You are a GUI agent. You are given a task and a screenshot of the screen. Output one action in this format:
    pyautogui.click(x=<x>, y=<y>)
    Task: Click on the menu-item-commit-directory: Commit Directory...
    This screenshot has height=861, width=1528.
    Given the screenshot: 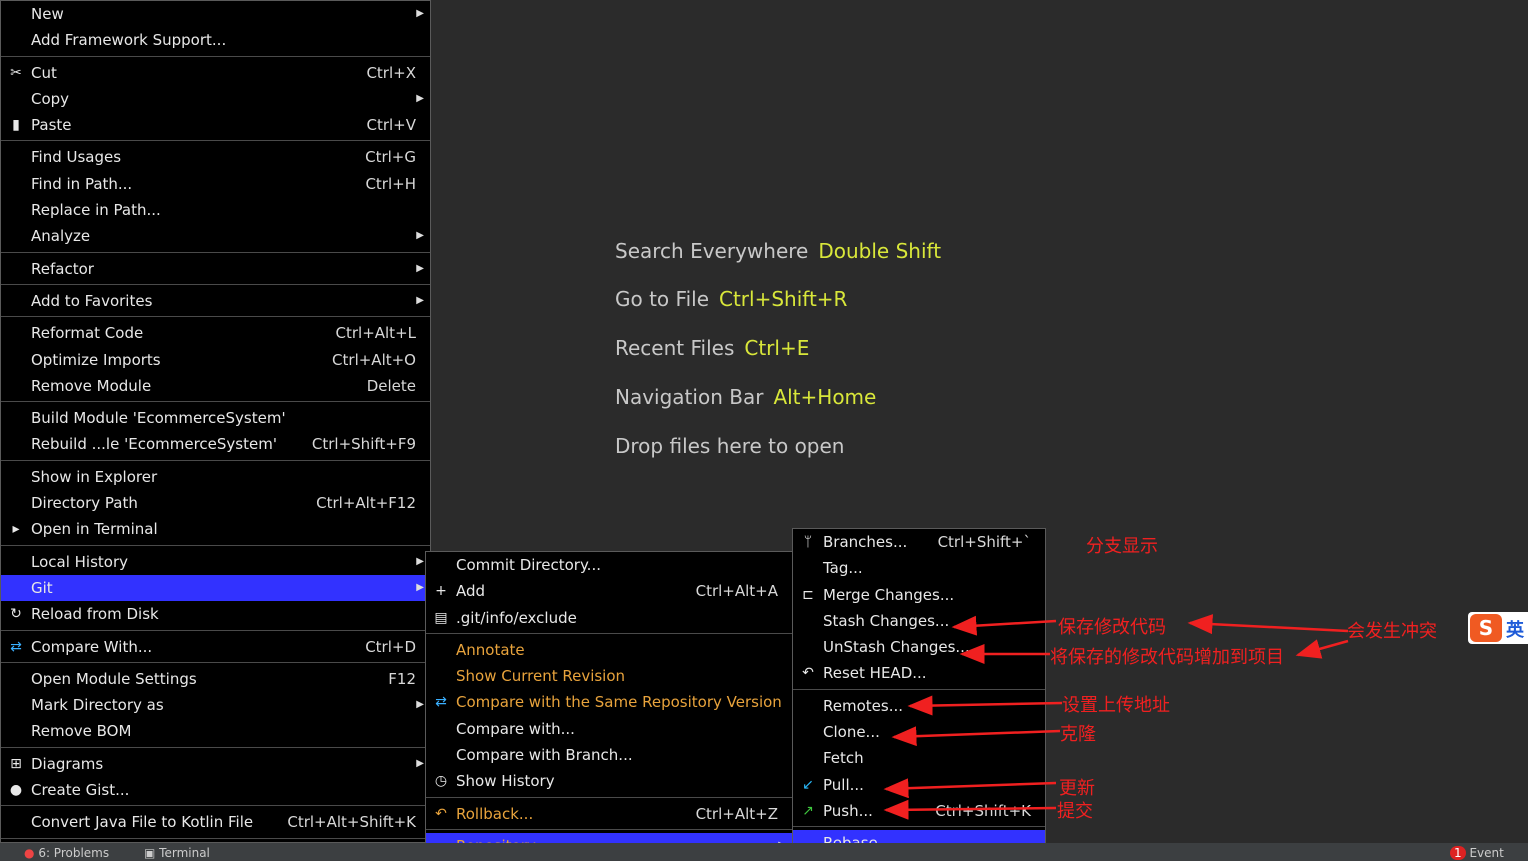 What is the action you would take?
    pyautogui.click(x=609, y=565)
    